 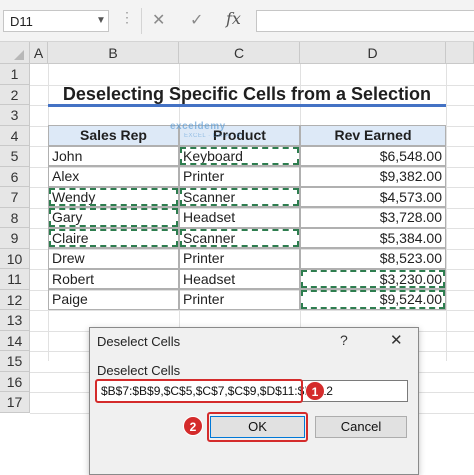 I want to click on row-header: 16, so click(x=15, y=381).